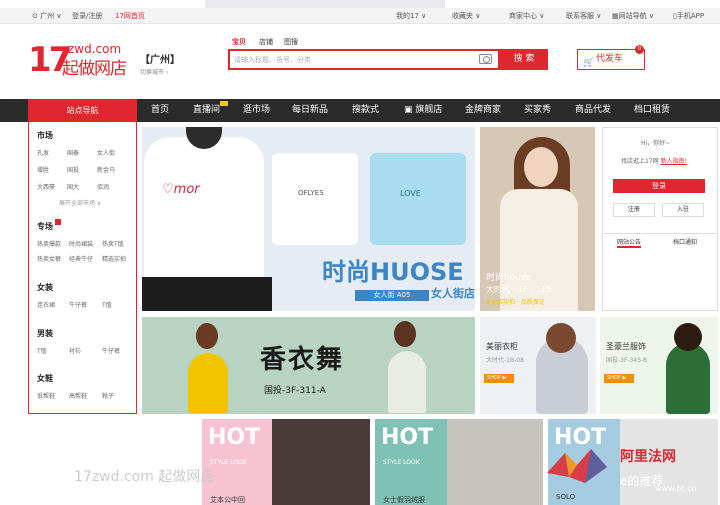 The width and height of the screenshot is (720, 505). What do you see at coordinates (411, 16) in the screenshot?
I see `my17-menu: 我的17 ∨` at bounding box center [411, 16].